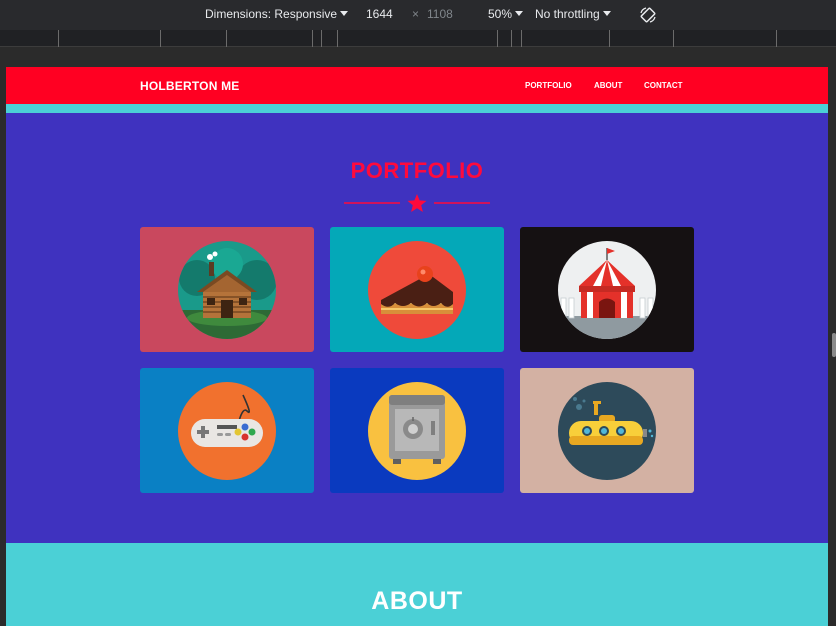 The height and width of the screenshot is (626, 836). I want to click on circus-tent-icon, so click(607, 290).